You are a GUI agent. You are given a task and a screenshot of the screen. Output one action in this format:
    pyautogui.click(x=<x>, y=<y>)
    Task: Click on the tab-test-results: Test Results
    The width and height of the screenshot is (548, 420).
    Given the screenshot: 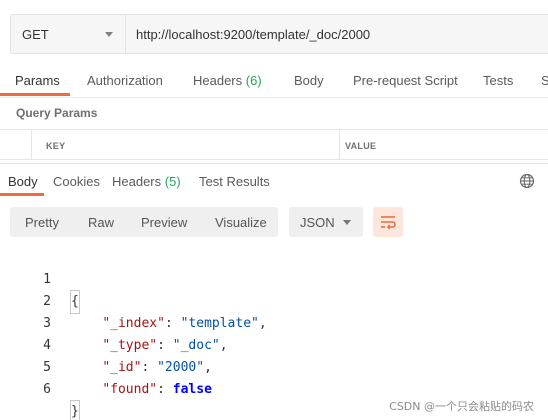 What is the action you would take?
    pyautogui.click(x=234, y=181)
    